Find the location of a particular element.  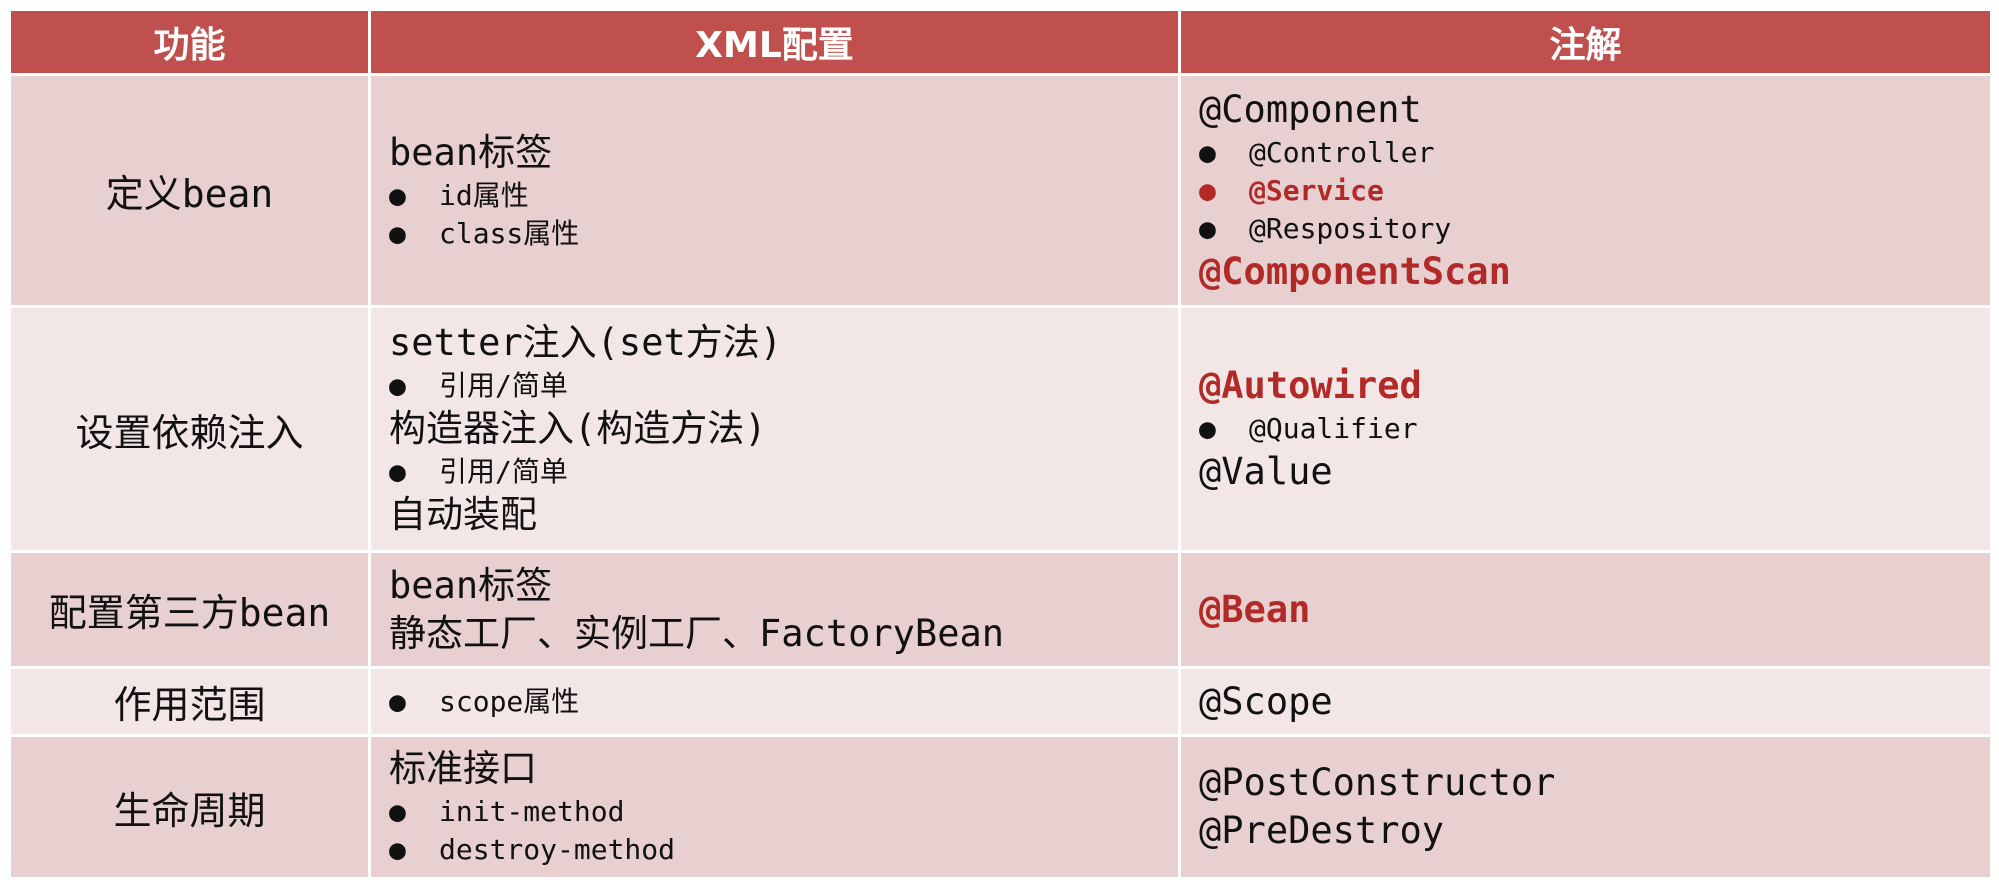

xml-line: 构造器注入(构造方法) is located at coordinates (578, 428).